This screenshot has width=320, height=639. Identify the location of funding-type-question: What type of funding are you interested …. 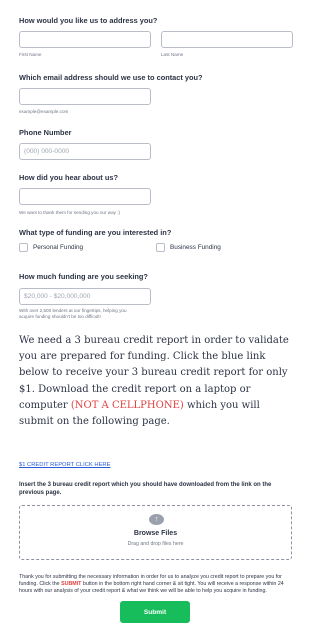
(95, 232).